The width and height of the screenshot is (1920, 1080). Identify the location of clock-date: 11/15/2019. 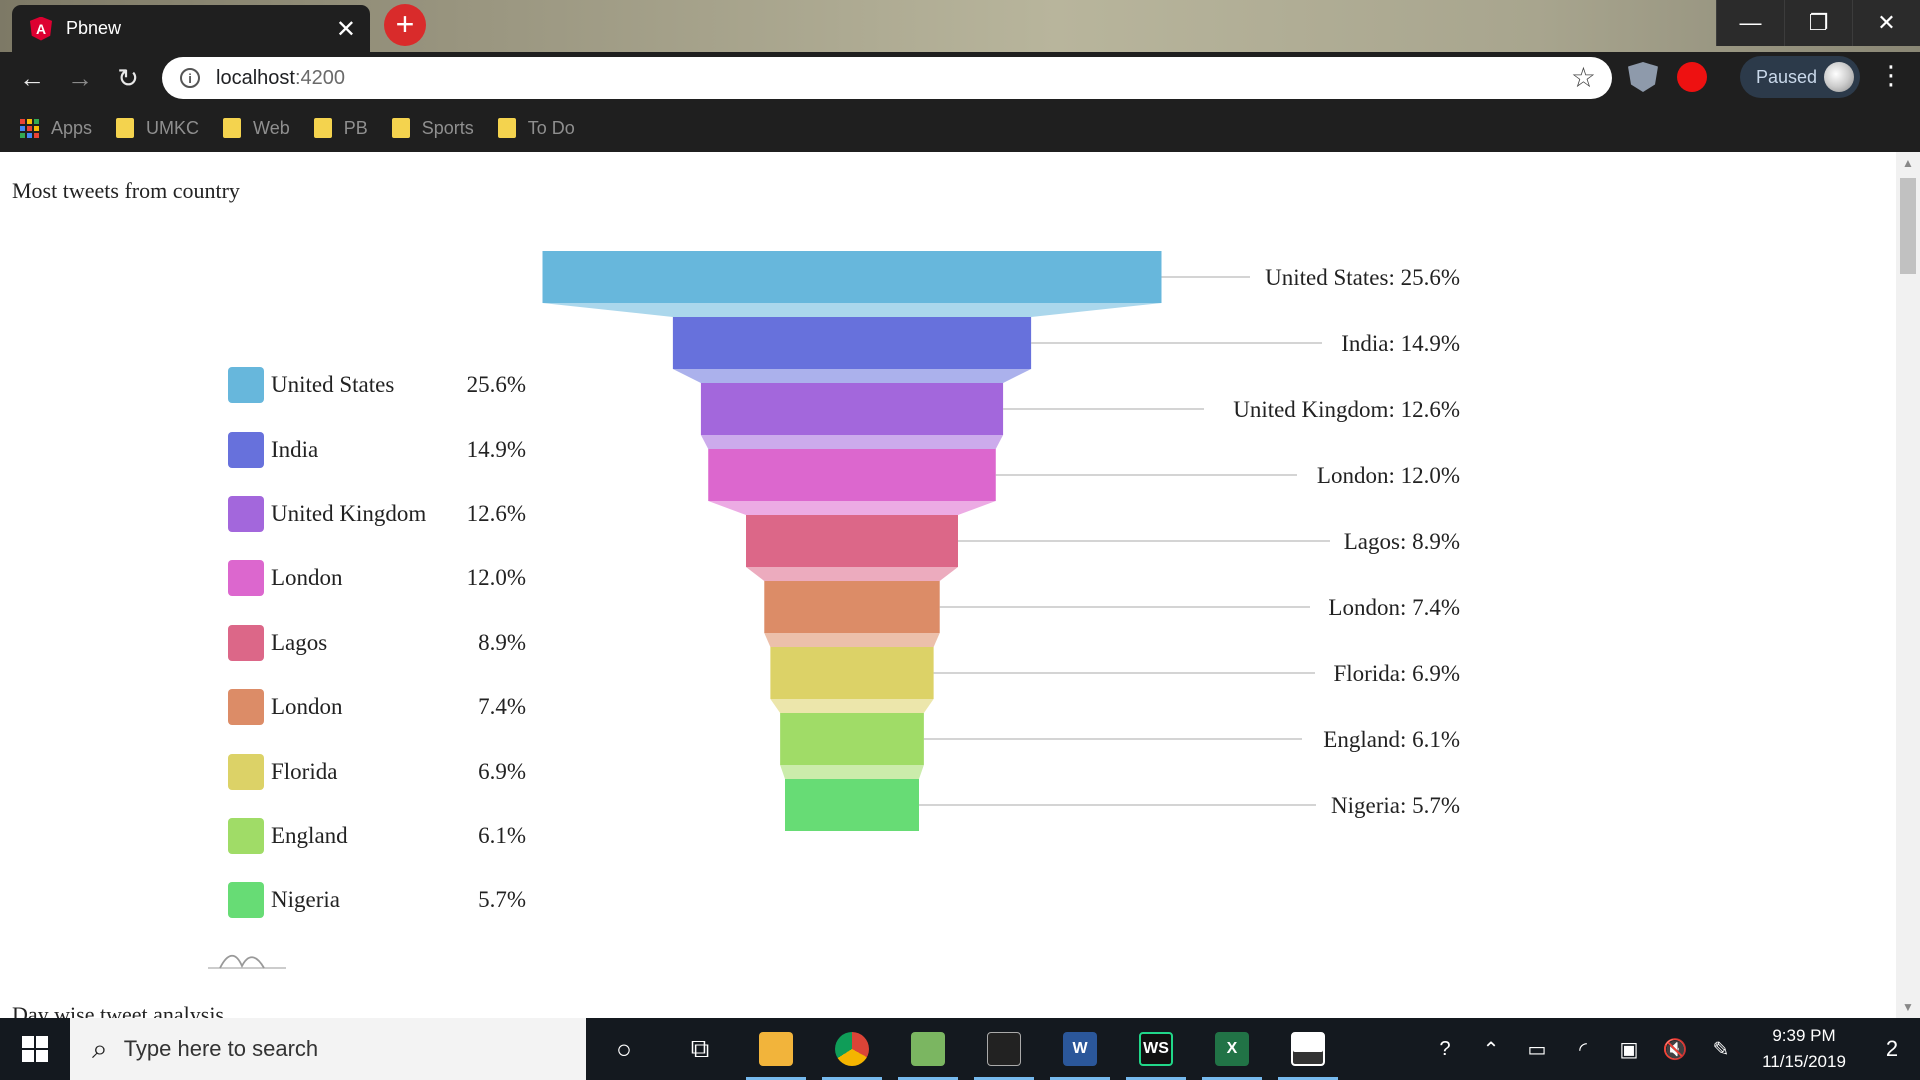
(1804, 1061).